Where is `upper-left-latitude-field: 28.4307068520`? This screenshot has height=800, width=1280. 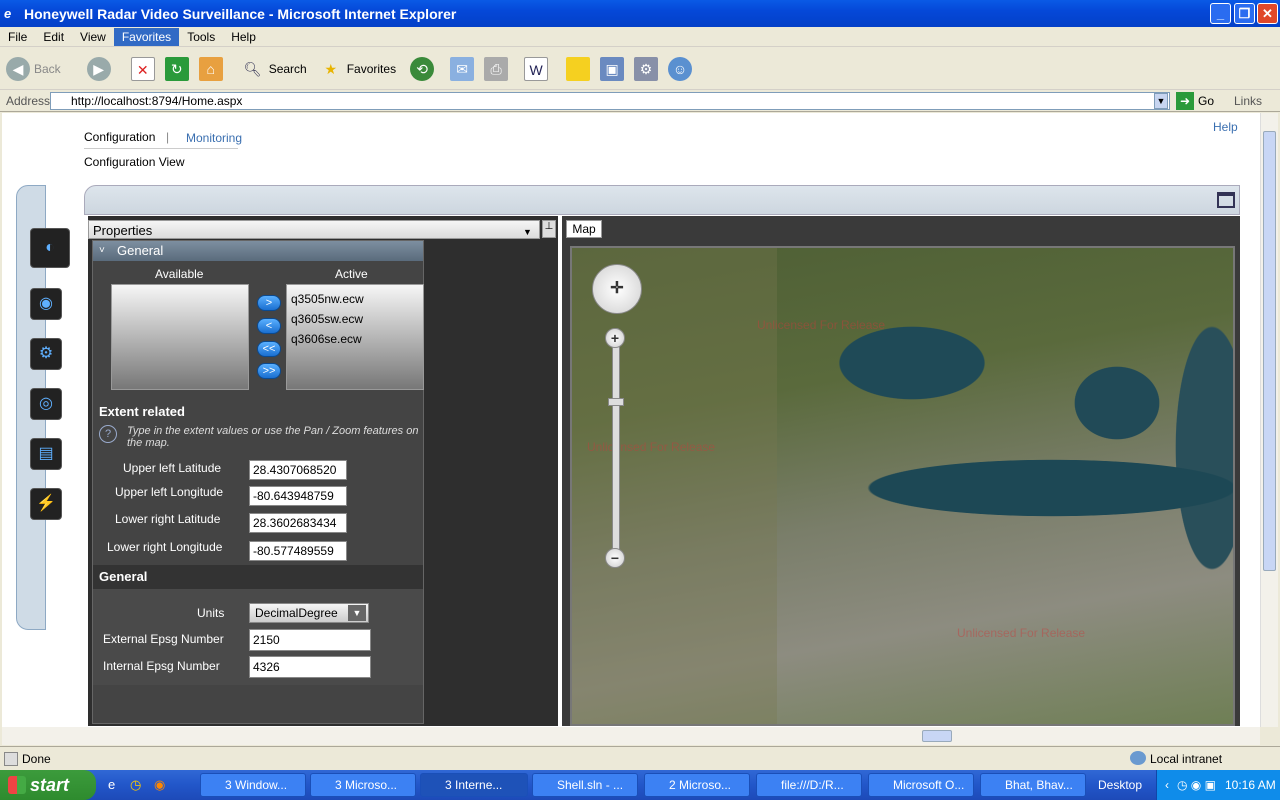
upper-left-latitude-field: 28.4307068520 is located at coordinates (298, 470).